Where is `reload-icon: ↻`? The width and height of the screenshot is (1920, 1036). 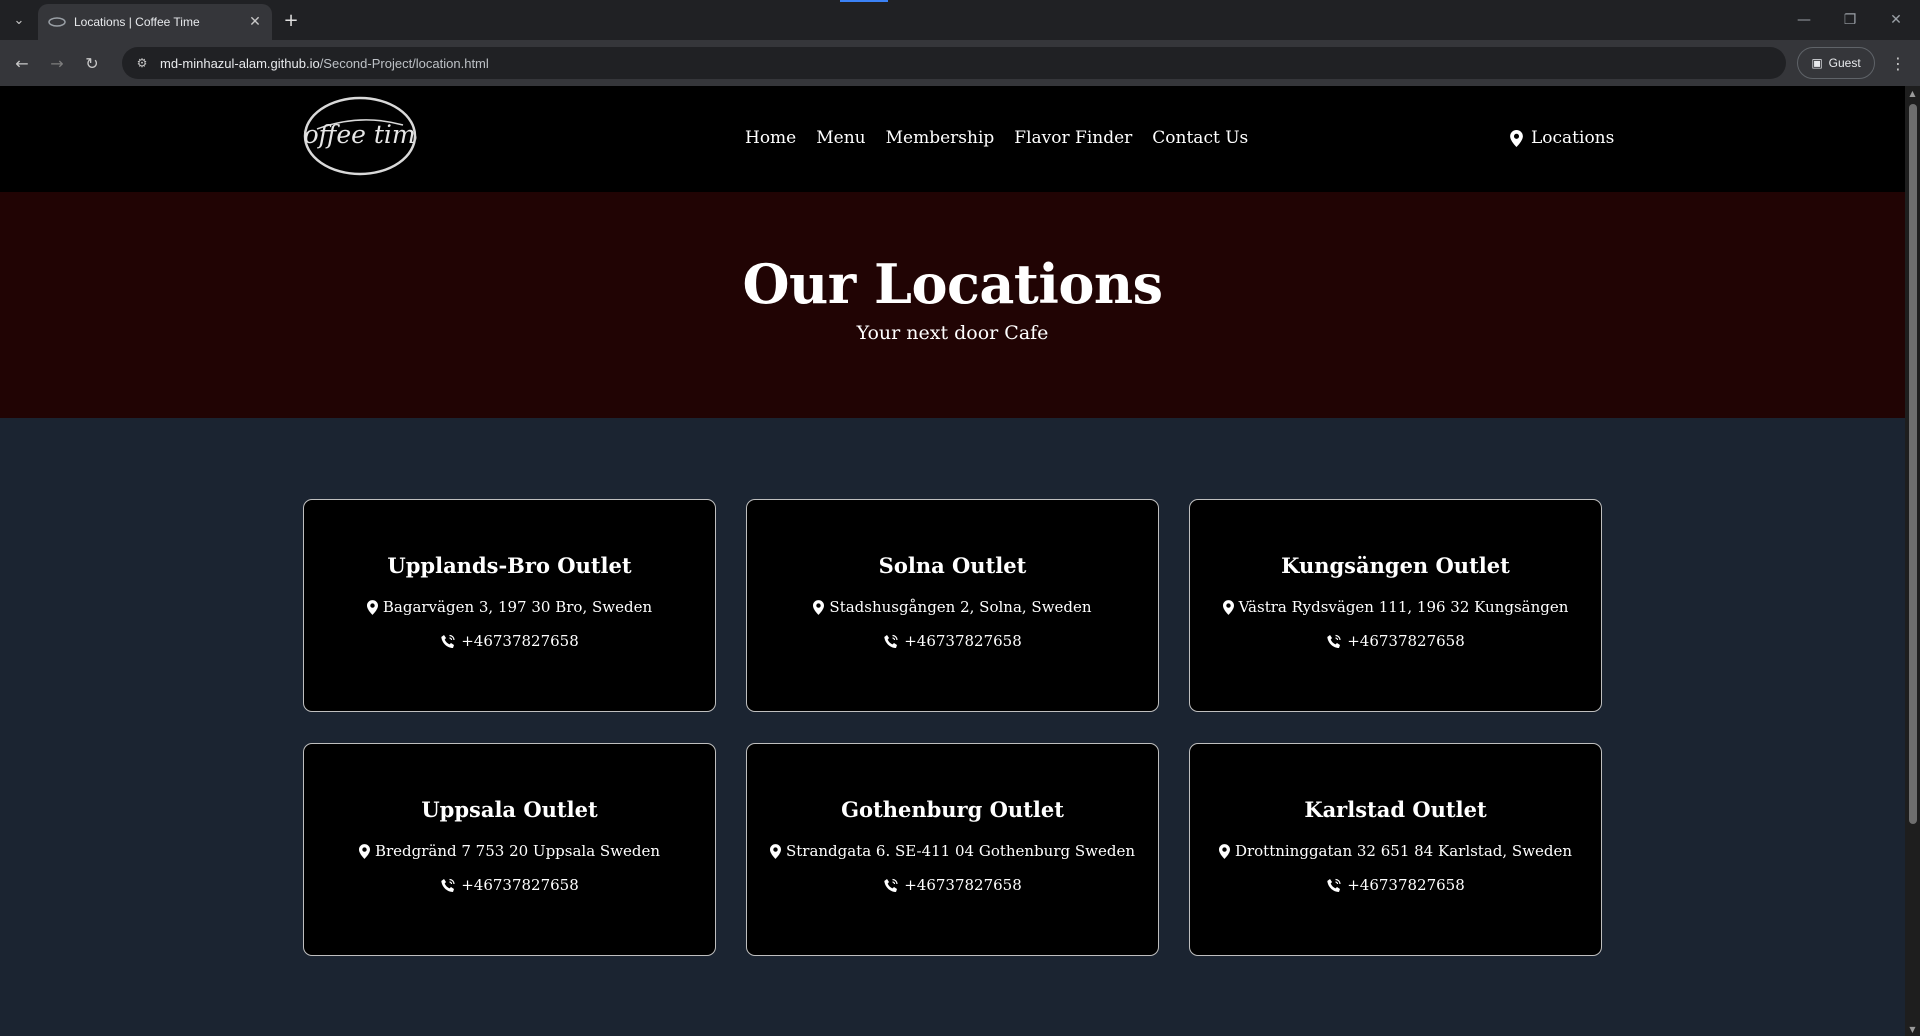 reload-icon: ↻ is located at coordinates (92, 63).